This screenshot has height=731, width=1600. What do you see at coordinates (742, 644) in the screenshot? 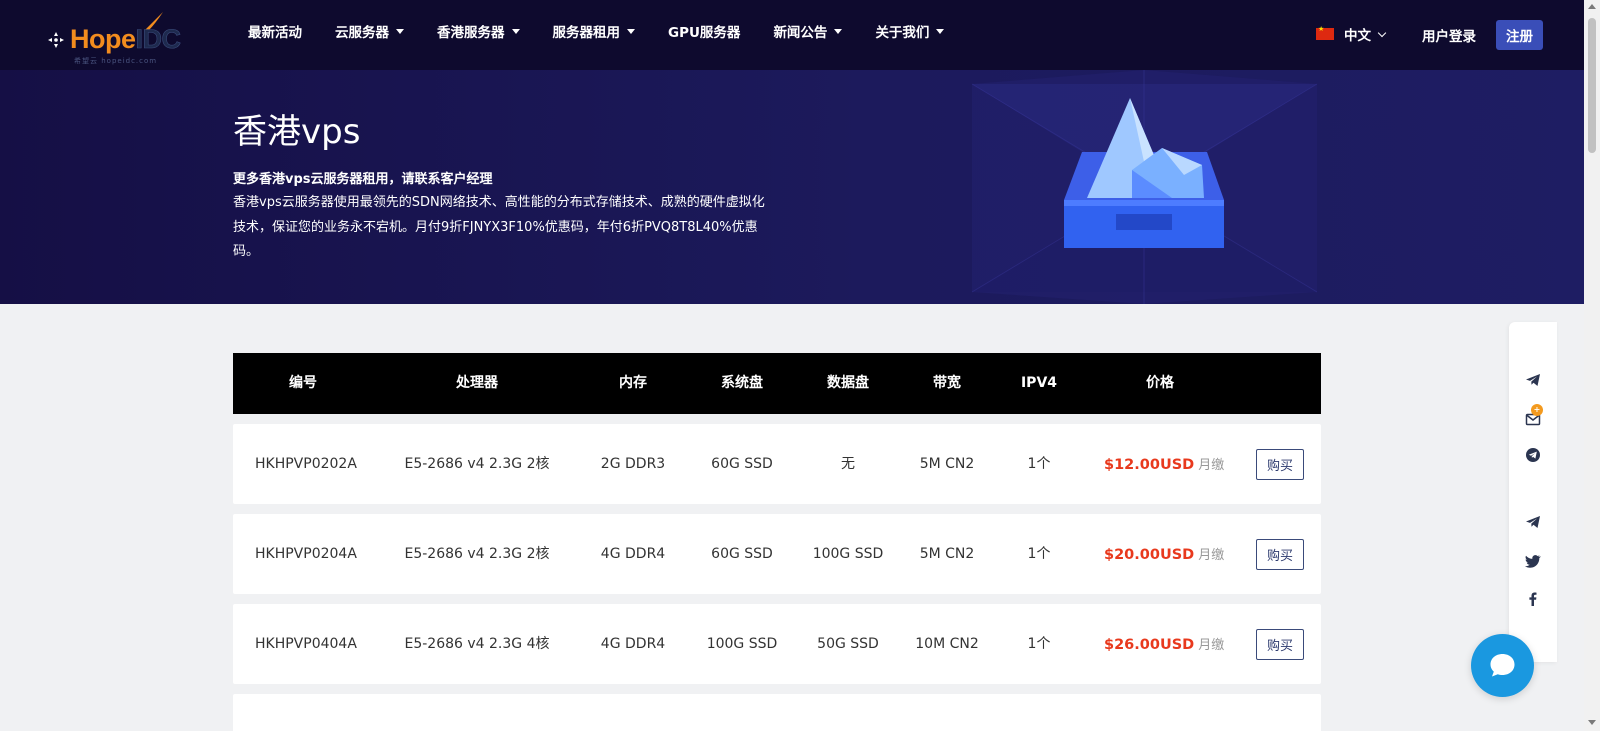
I see `cell-system-disk: 100G SSD` at bounding box center [742, 644].